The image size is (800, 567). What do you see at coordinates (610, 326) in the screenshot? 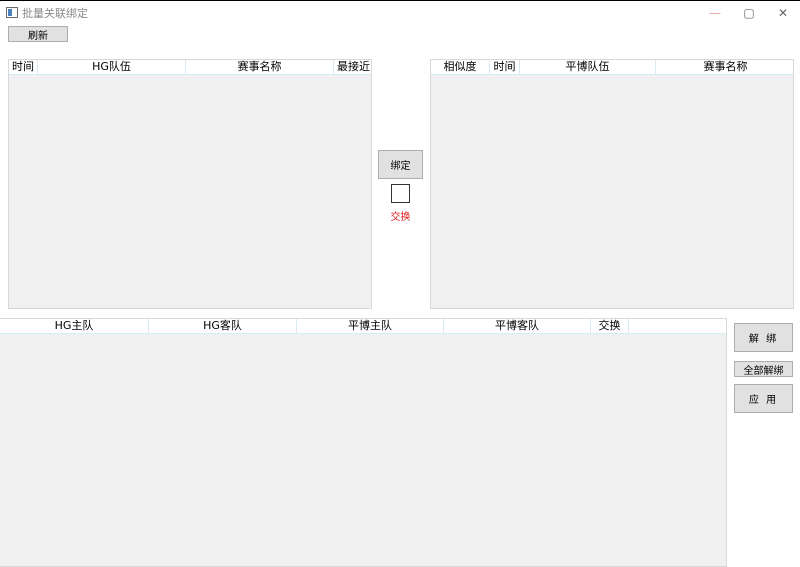
I see `column-header-swap: 交换` at bounding box center [610, 326].